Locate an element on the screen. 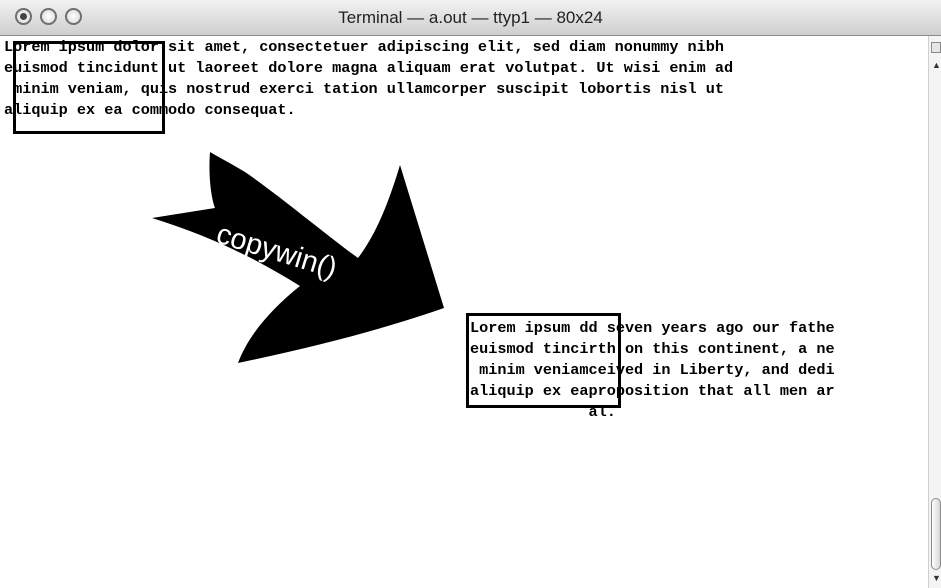 The height and width of the screenshot is (588, 941). vertical-scrollbar: ▲ ▼ is located at coordinates (934, 312).